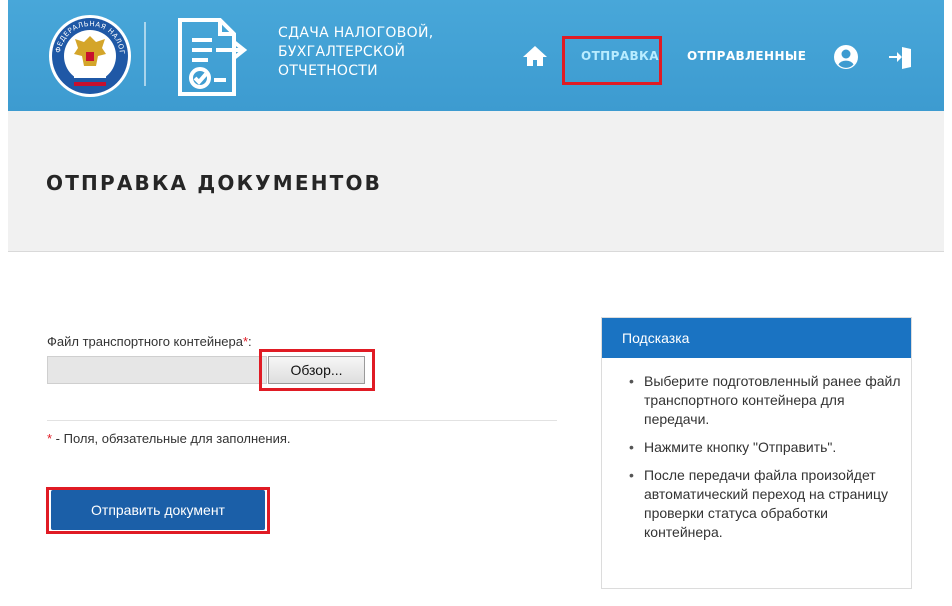  I want to click on page-title: ОТПРАВКА ДОКУМЕНТОВ, so click(214, 183).